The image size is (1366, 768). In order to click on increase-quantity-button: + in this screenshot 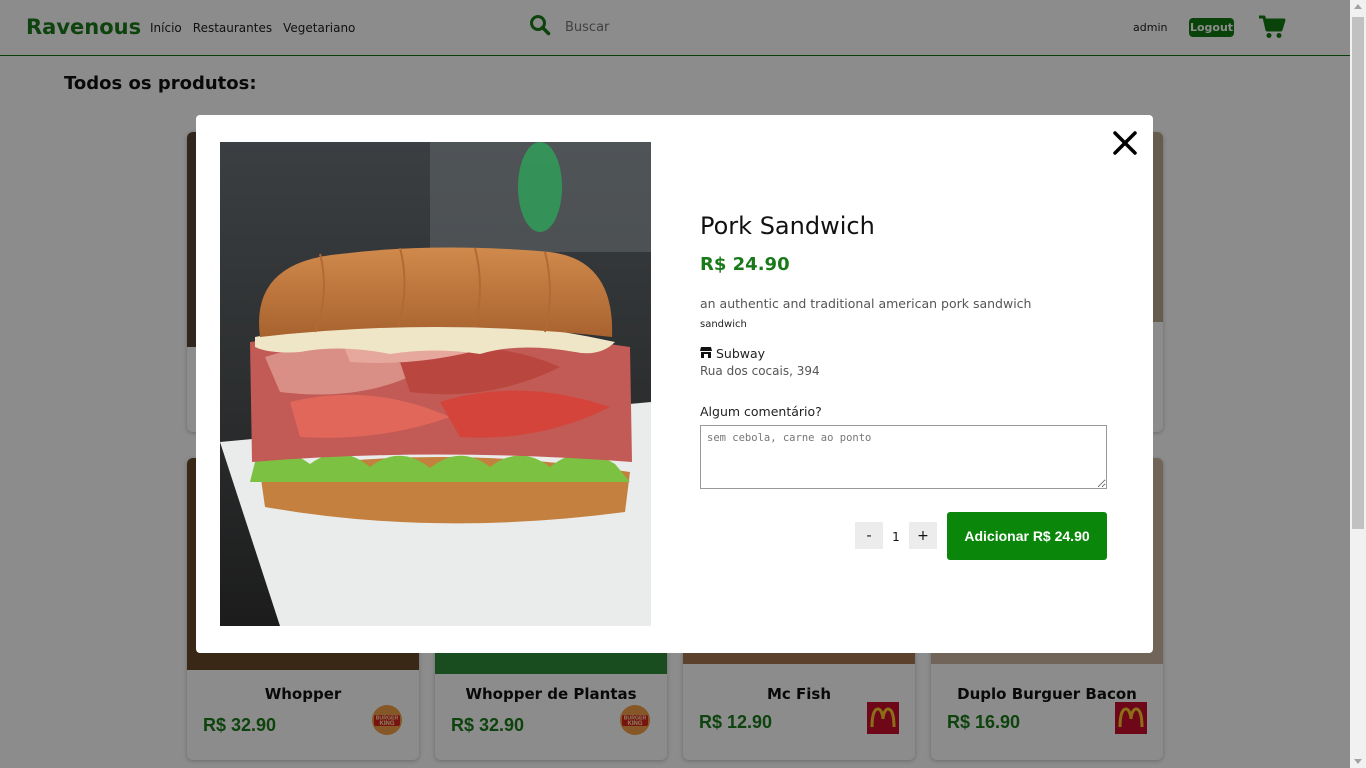, I will do `click(923, 535)`.